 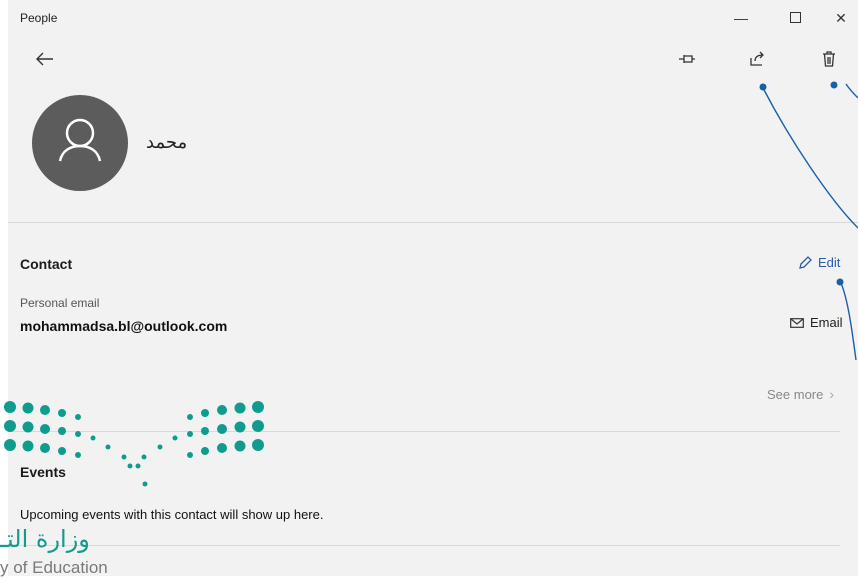 What do you see at coordinates (45, 539) in the screenshot?
I see `ministry-logo-arabic-text: وزارة التـ` at bounding box center [45, 539].